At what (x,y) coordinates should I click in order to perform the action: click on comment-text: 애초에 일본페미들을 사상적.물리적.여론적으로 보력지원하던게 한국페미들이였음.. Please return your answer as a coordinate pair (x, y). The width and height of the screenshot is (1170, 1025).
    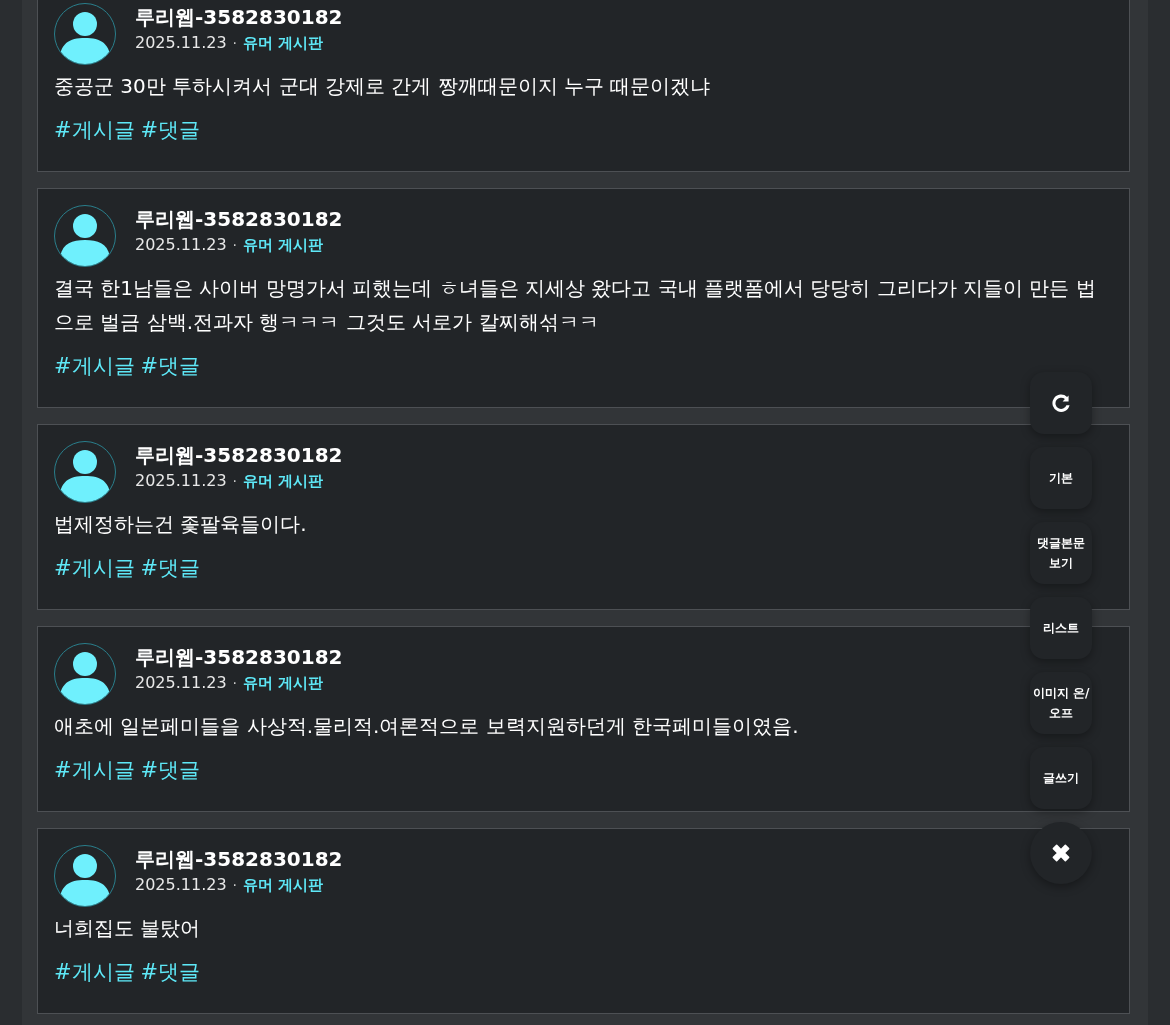
    Looking at the image, I should click on (426, 726).